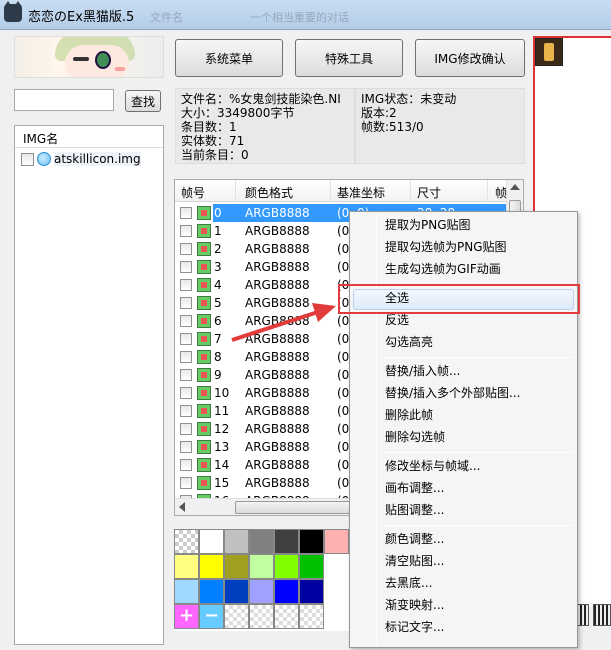 This screenshot has width=611, height=650. I want to click on frame-list-header: 帧号 颜色格式 基准坐标 尺寸 帧, so click(349, 191).